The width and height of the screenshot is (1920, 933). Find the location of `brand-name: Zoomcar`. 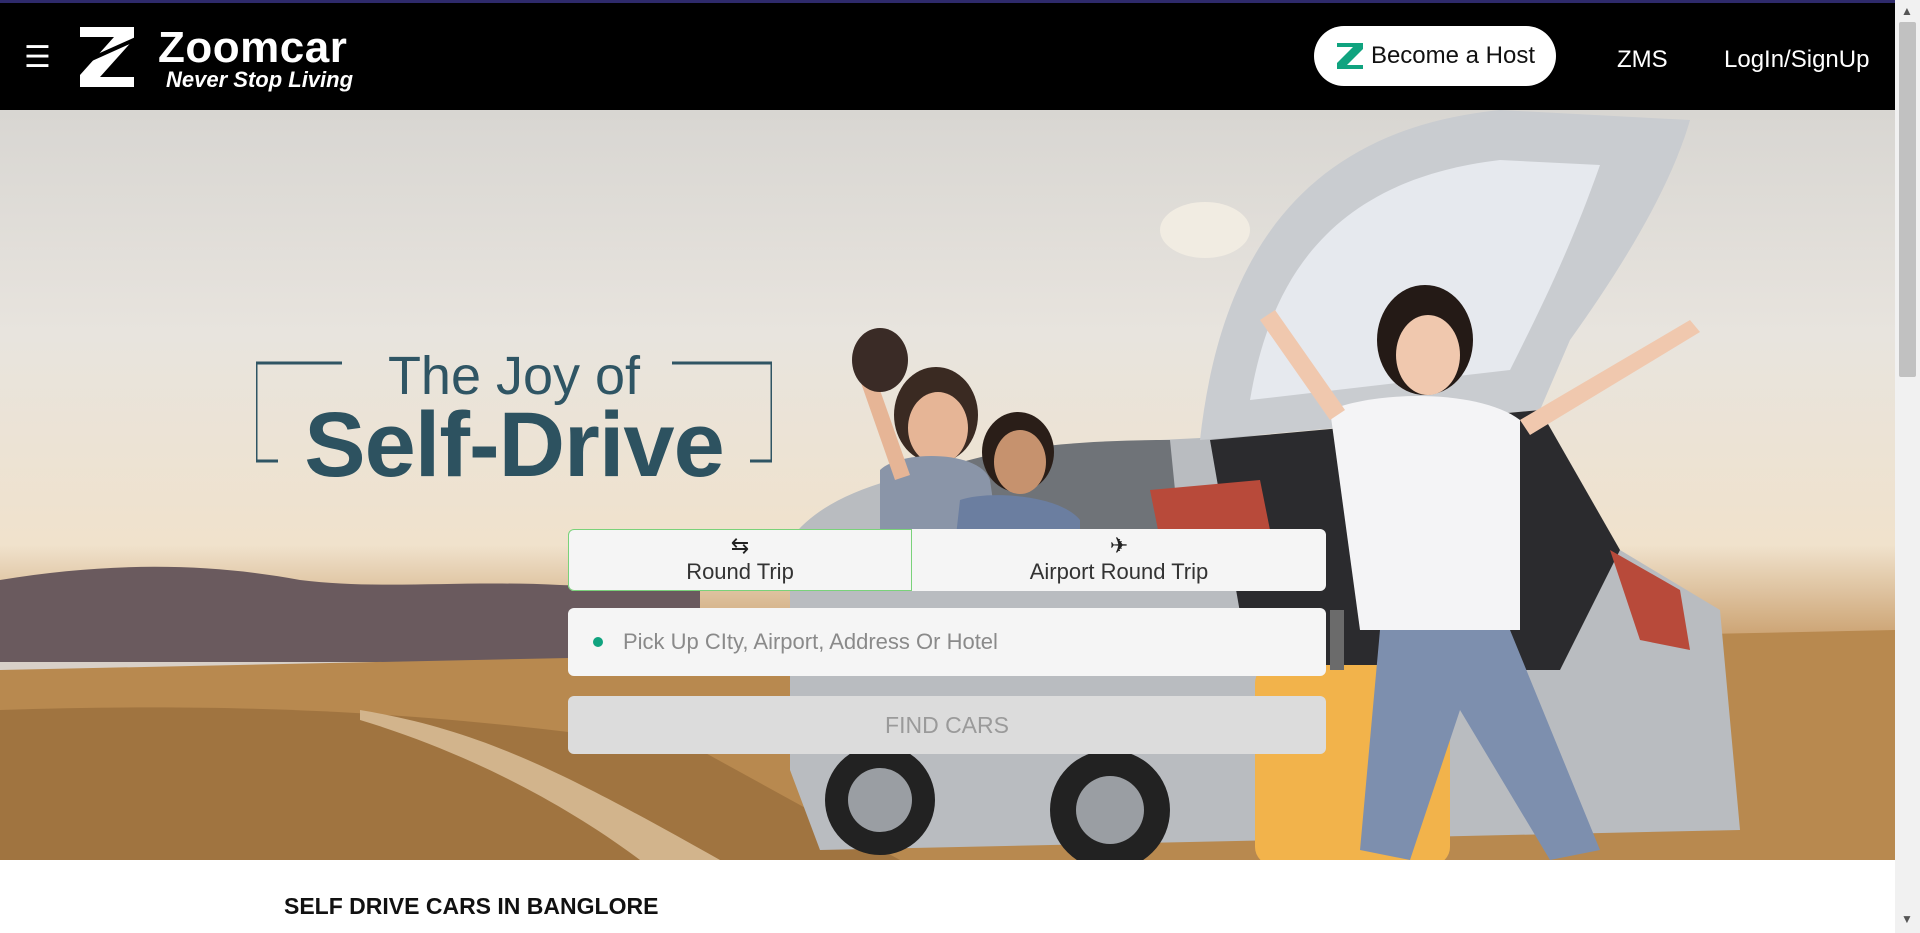

brand-name: Zoomcar is located at coordinates (253, 47).